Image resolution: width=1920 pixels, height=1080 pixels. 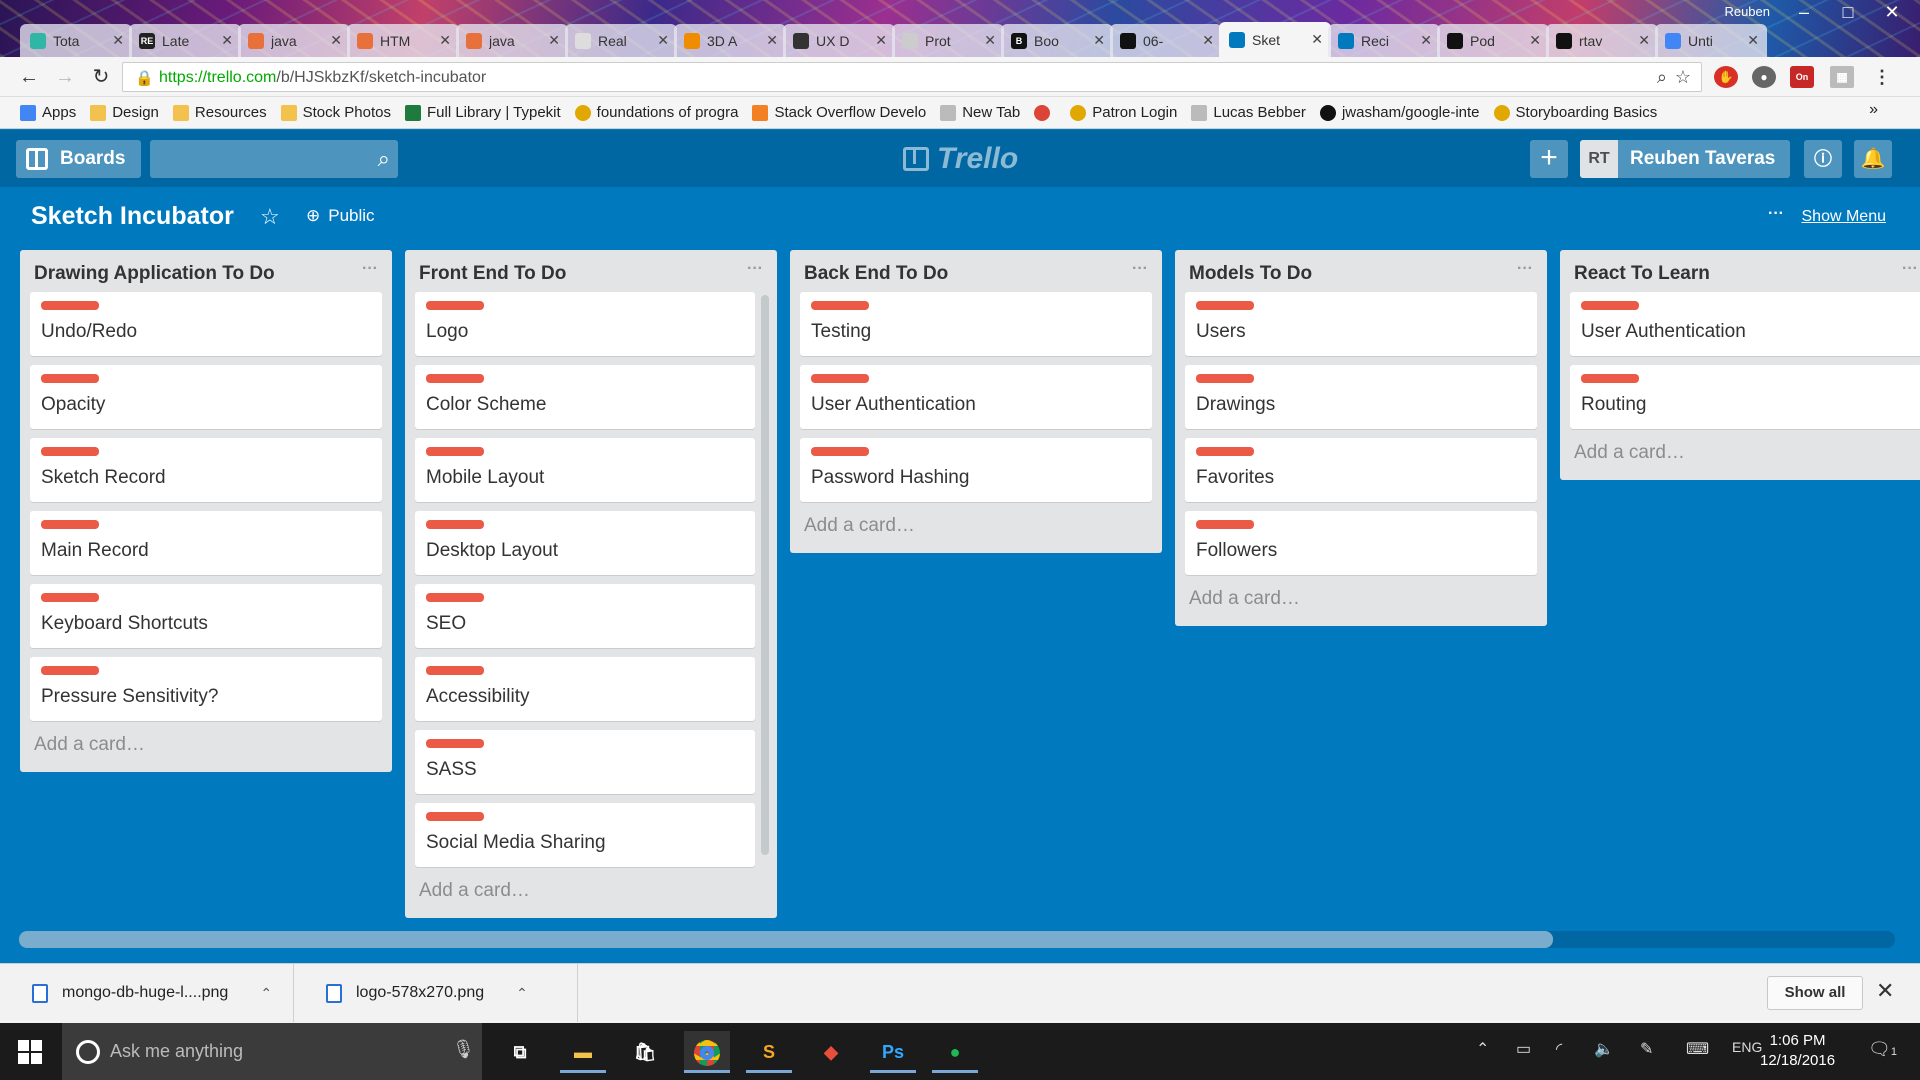 I want to click on card: Desktop Layout, so click(x=585, y=543).